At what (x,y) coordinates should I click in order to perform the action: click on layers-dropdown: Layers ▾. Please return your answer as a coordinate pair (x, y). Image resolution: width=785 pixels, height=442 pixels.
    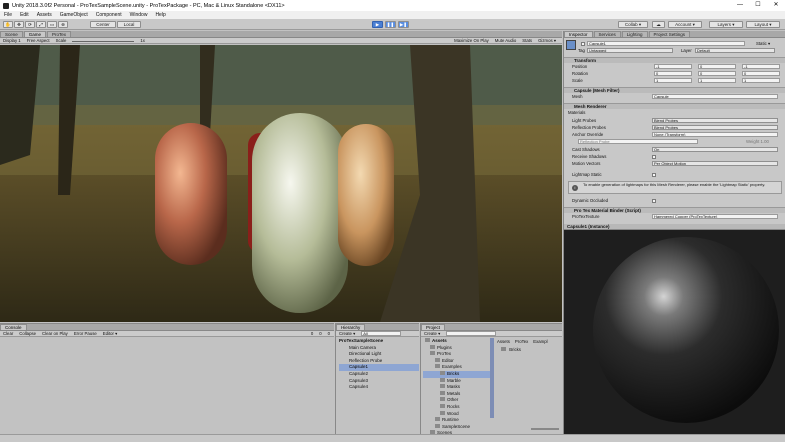
    Looking at the image, I should click on (726, 24).